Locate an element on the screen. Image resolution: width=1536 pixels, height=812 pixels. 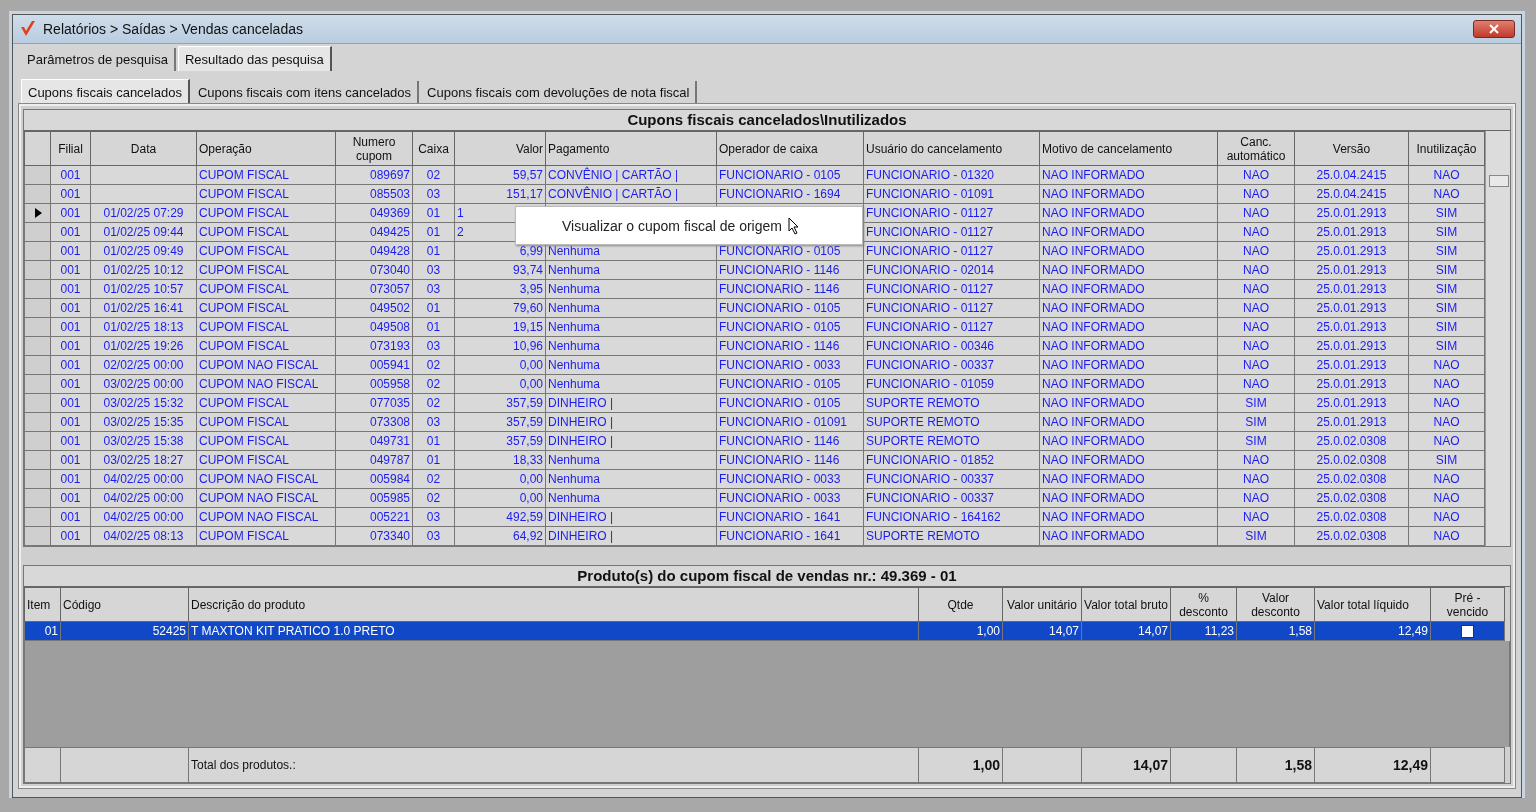
table-cell: 04/02/25 00:00 is located at coordinates (143, 479).